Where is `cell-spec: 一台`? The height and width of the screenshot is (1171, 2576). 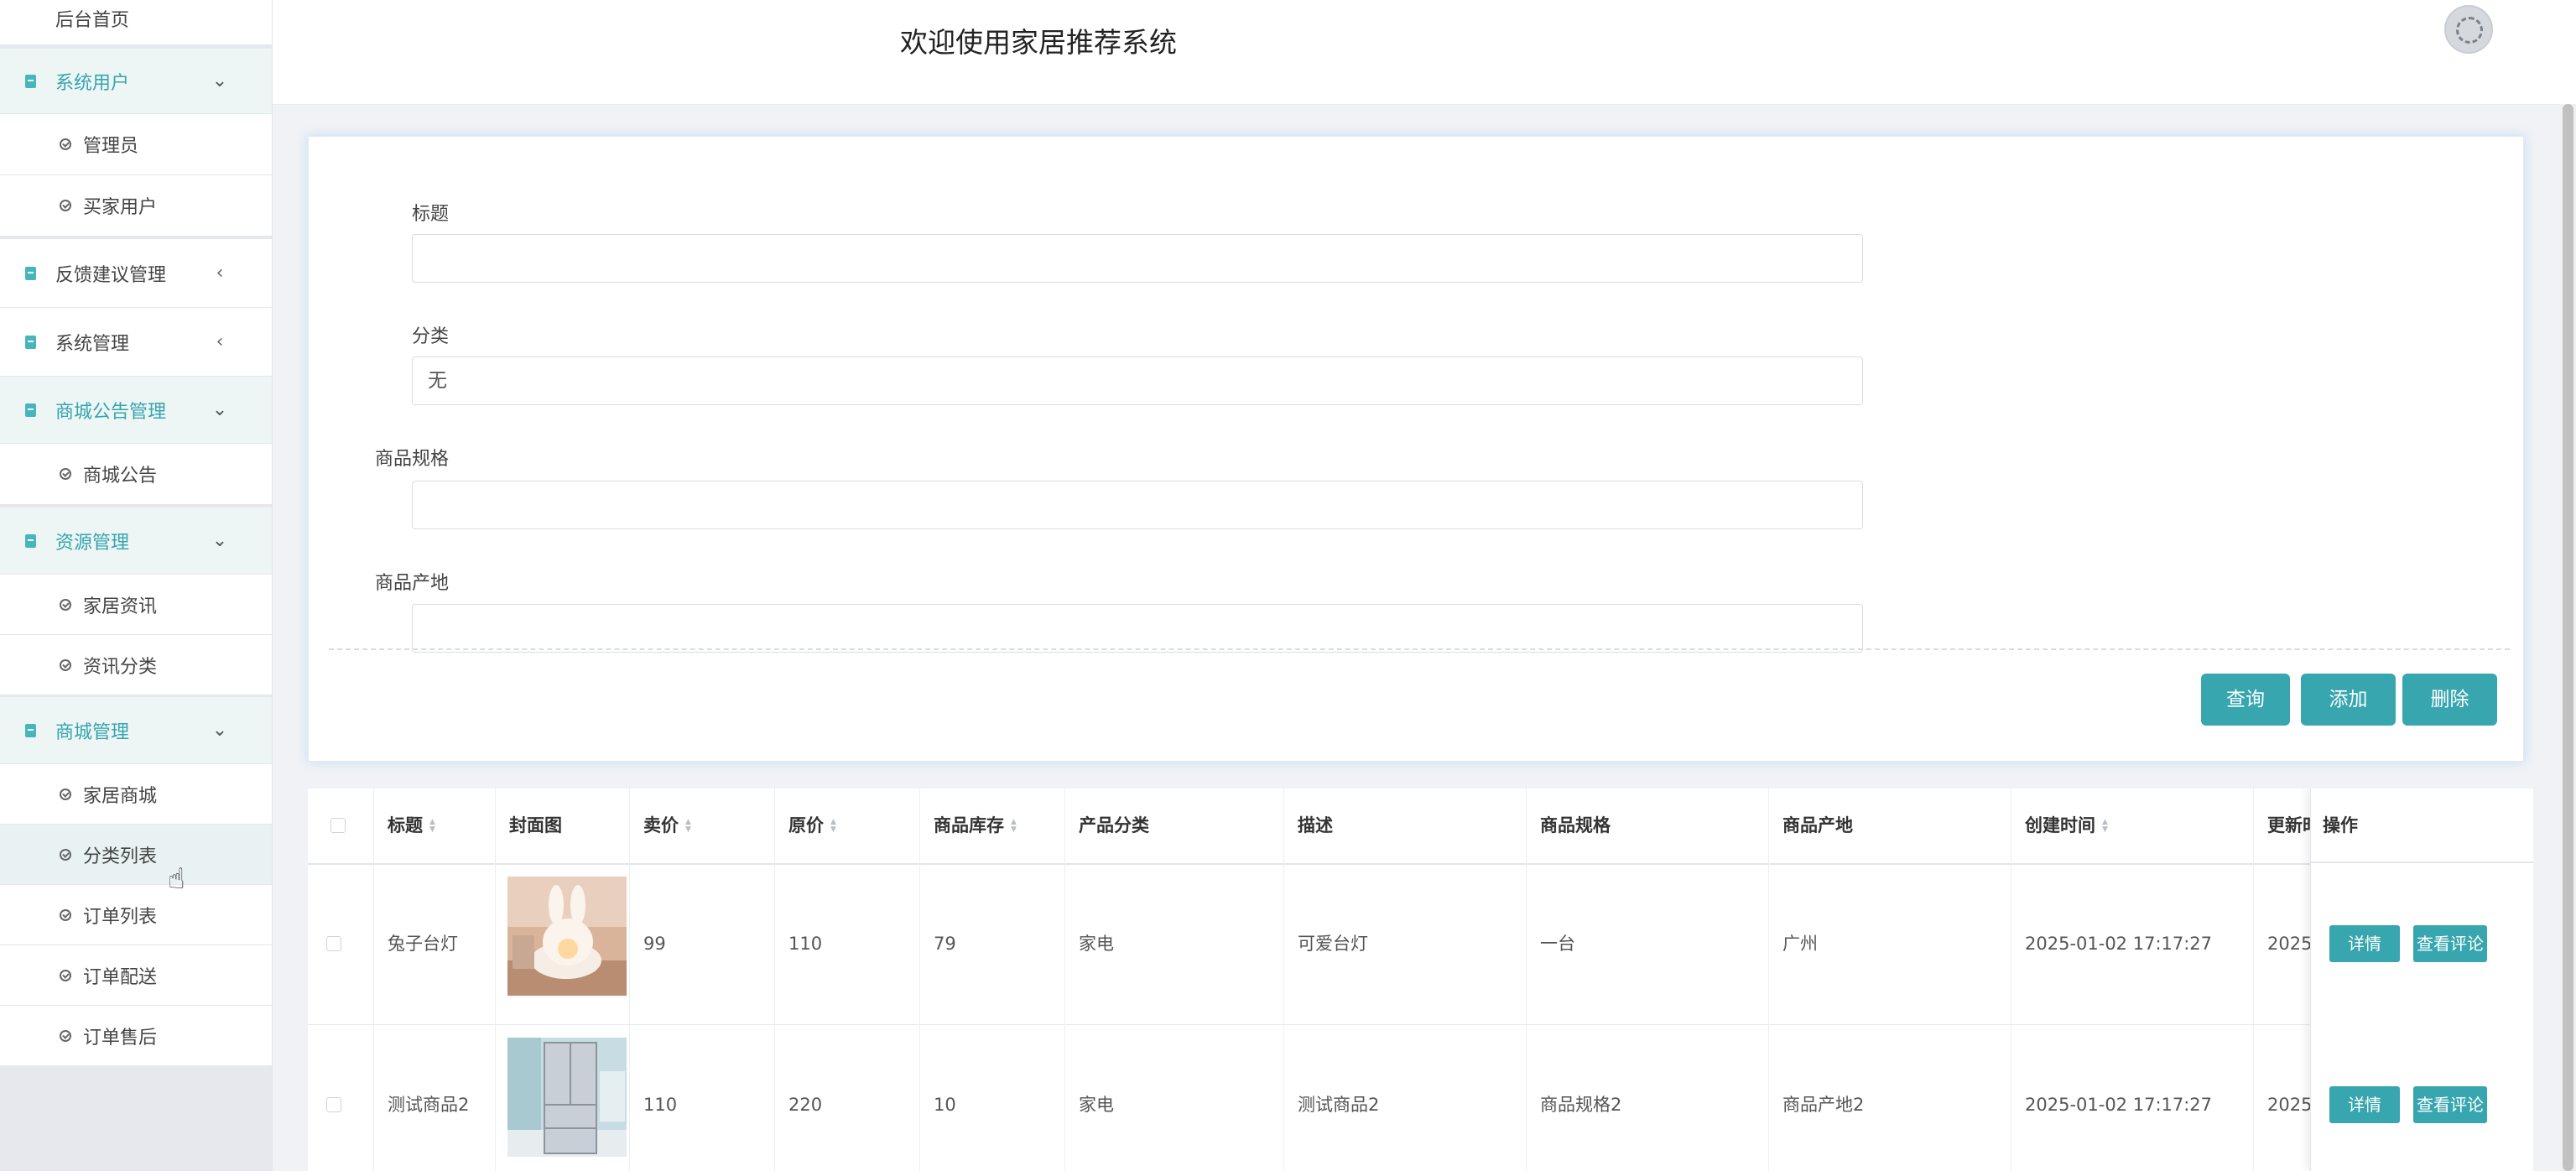
cell-spec: 一台 is located at coordinates (1648, 944).